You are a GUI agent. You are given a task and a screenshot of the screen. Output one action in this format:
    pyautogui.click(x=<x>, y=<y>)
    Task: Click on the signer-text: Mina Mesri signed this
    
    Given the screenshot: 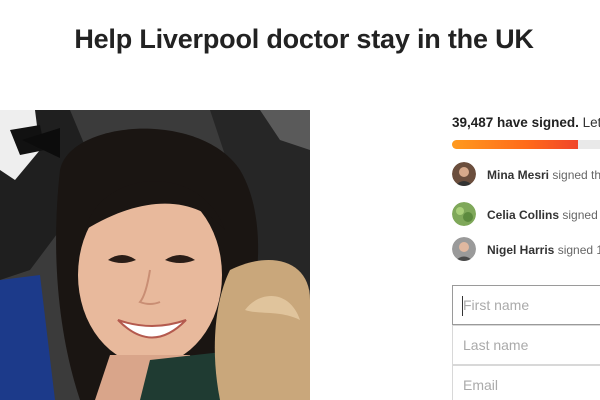 What is the action you would take?
    pyautogui.click(x=543, y=175)
    